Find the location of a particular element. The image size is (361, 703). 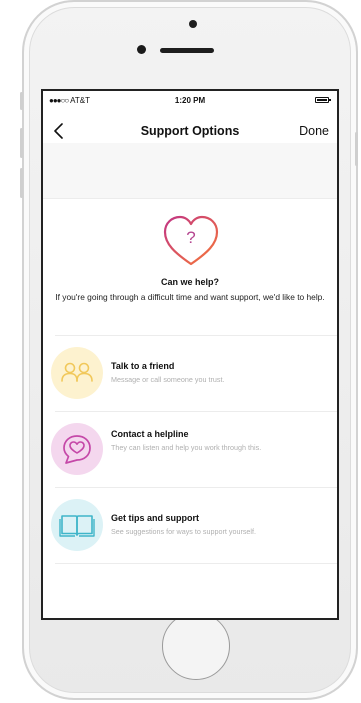

chat-heart-icon is located at coordinates (77, 449).